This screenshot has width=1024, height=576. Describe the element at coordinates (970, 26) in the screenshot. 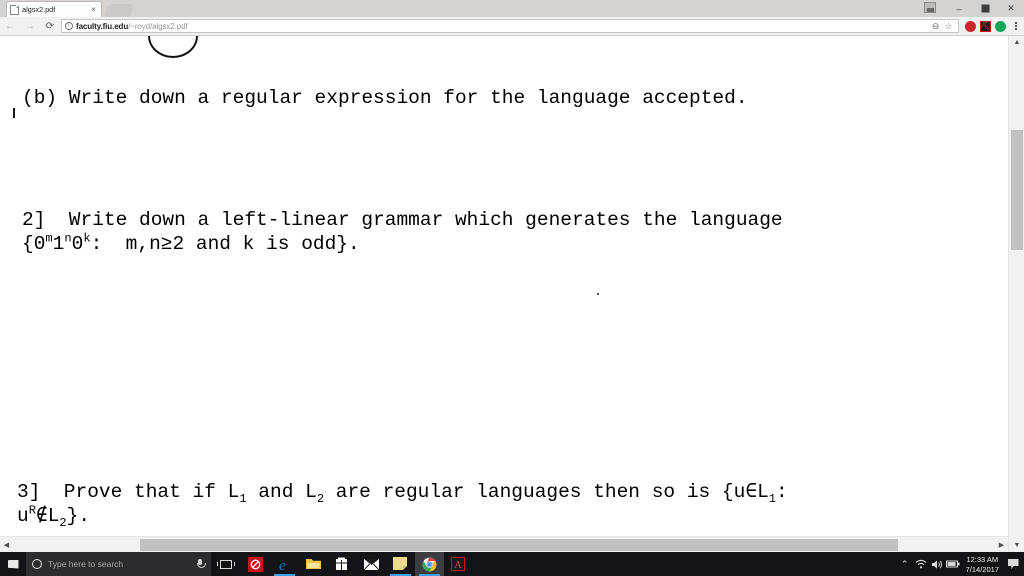

I see `adblock-extension-icon` at that location.